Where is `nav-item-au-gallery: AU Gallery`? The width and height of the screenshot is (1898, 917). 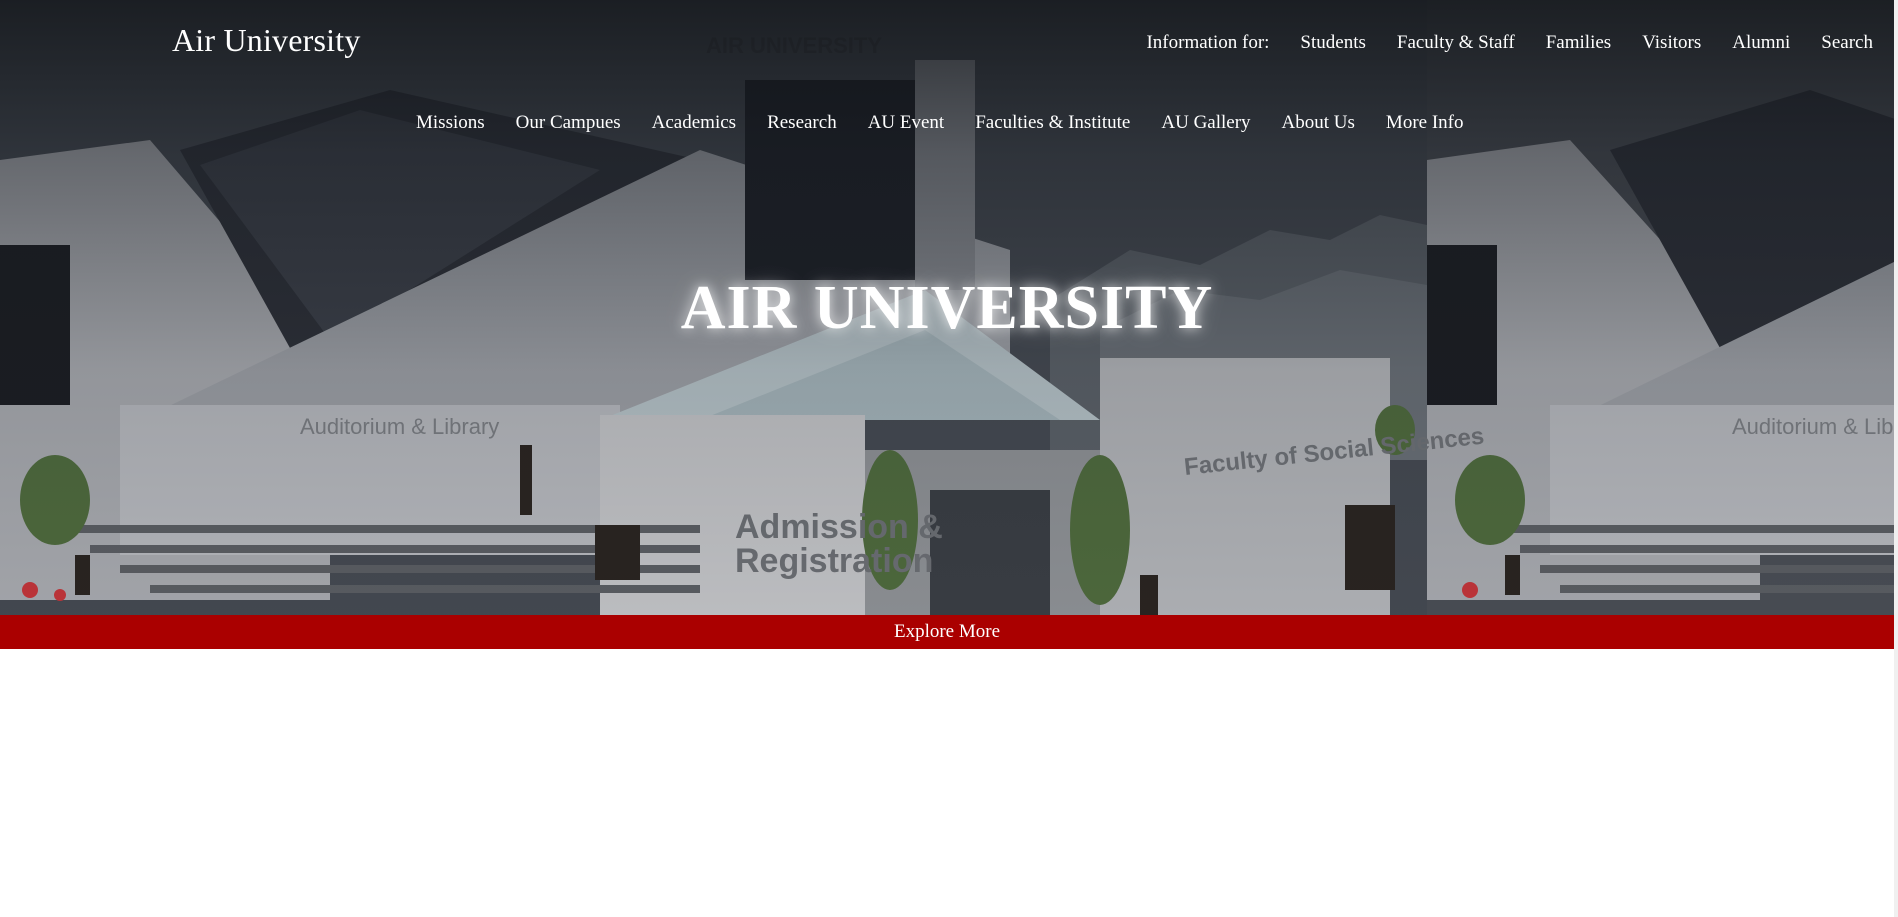
nav-item-au-gallery: AU Gallery is located at coordinates (1205, 123).